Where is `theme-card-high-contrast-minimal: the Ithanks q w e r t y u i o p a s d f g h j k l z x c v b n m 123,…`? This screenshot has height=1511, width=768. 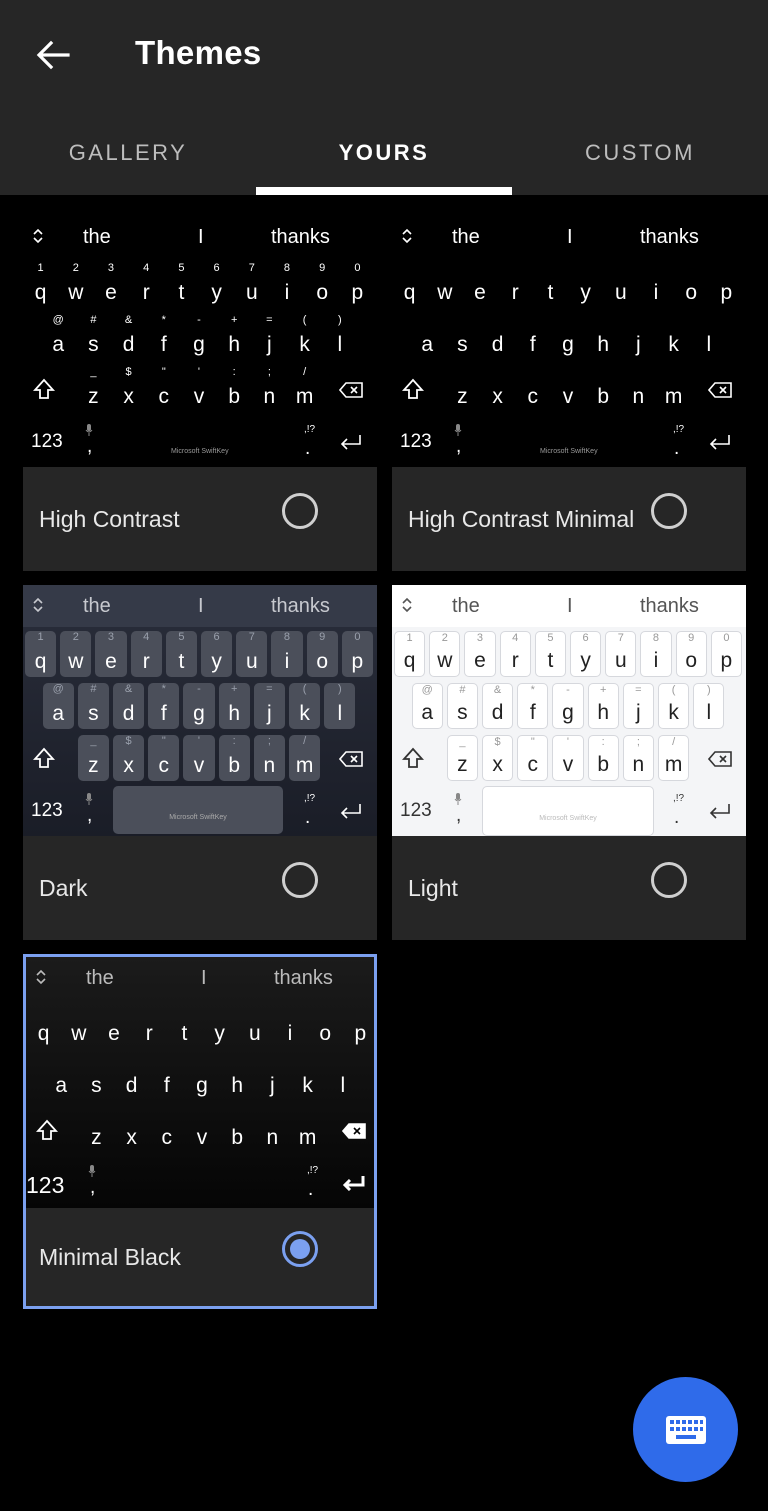 theme-card-high-contrast-minimal: the Ithanks q w e r t y u i o p a s d f g h j k l z x c v b n m 123,… is located at coordinates (569, 393).